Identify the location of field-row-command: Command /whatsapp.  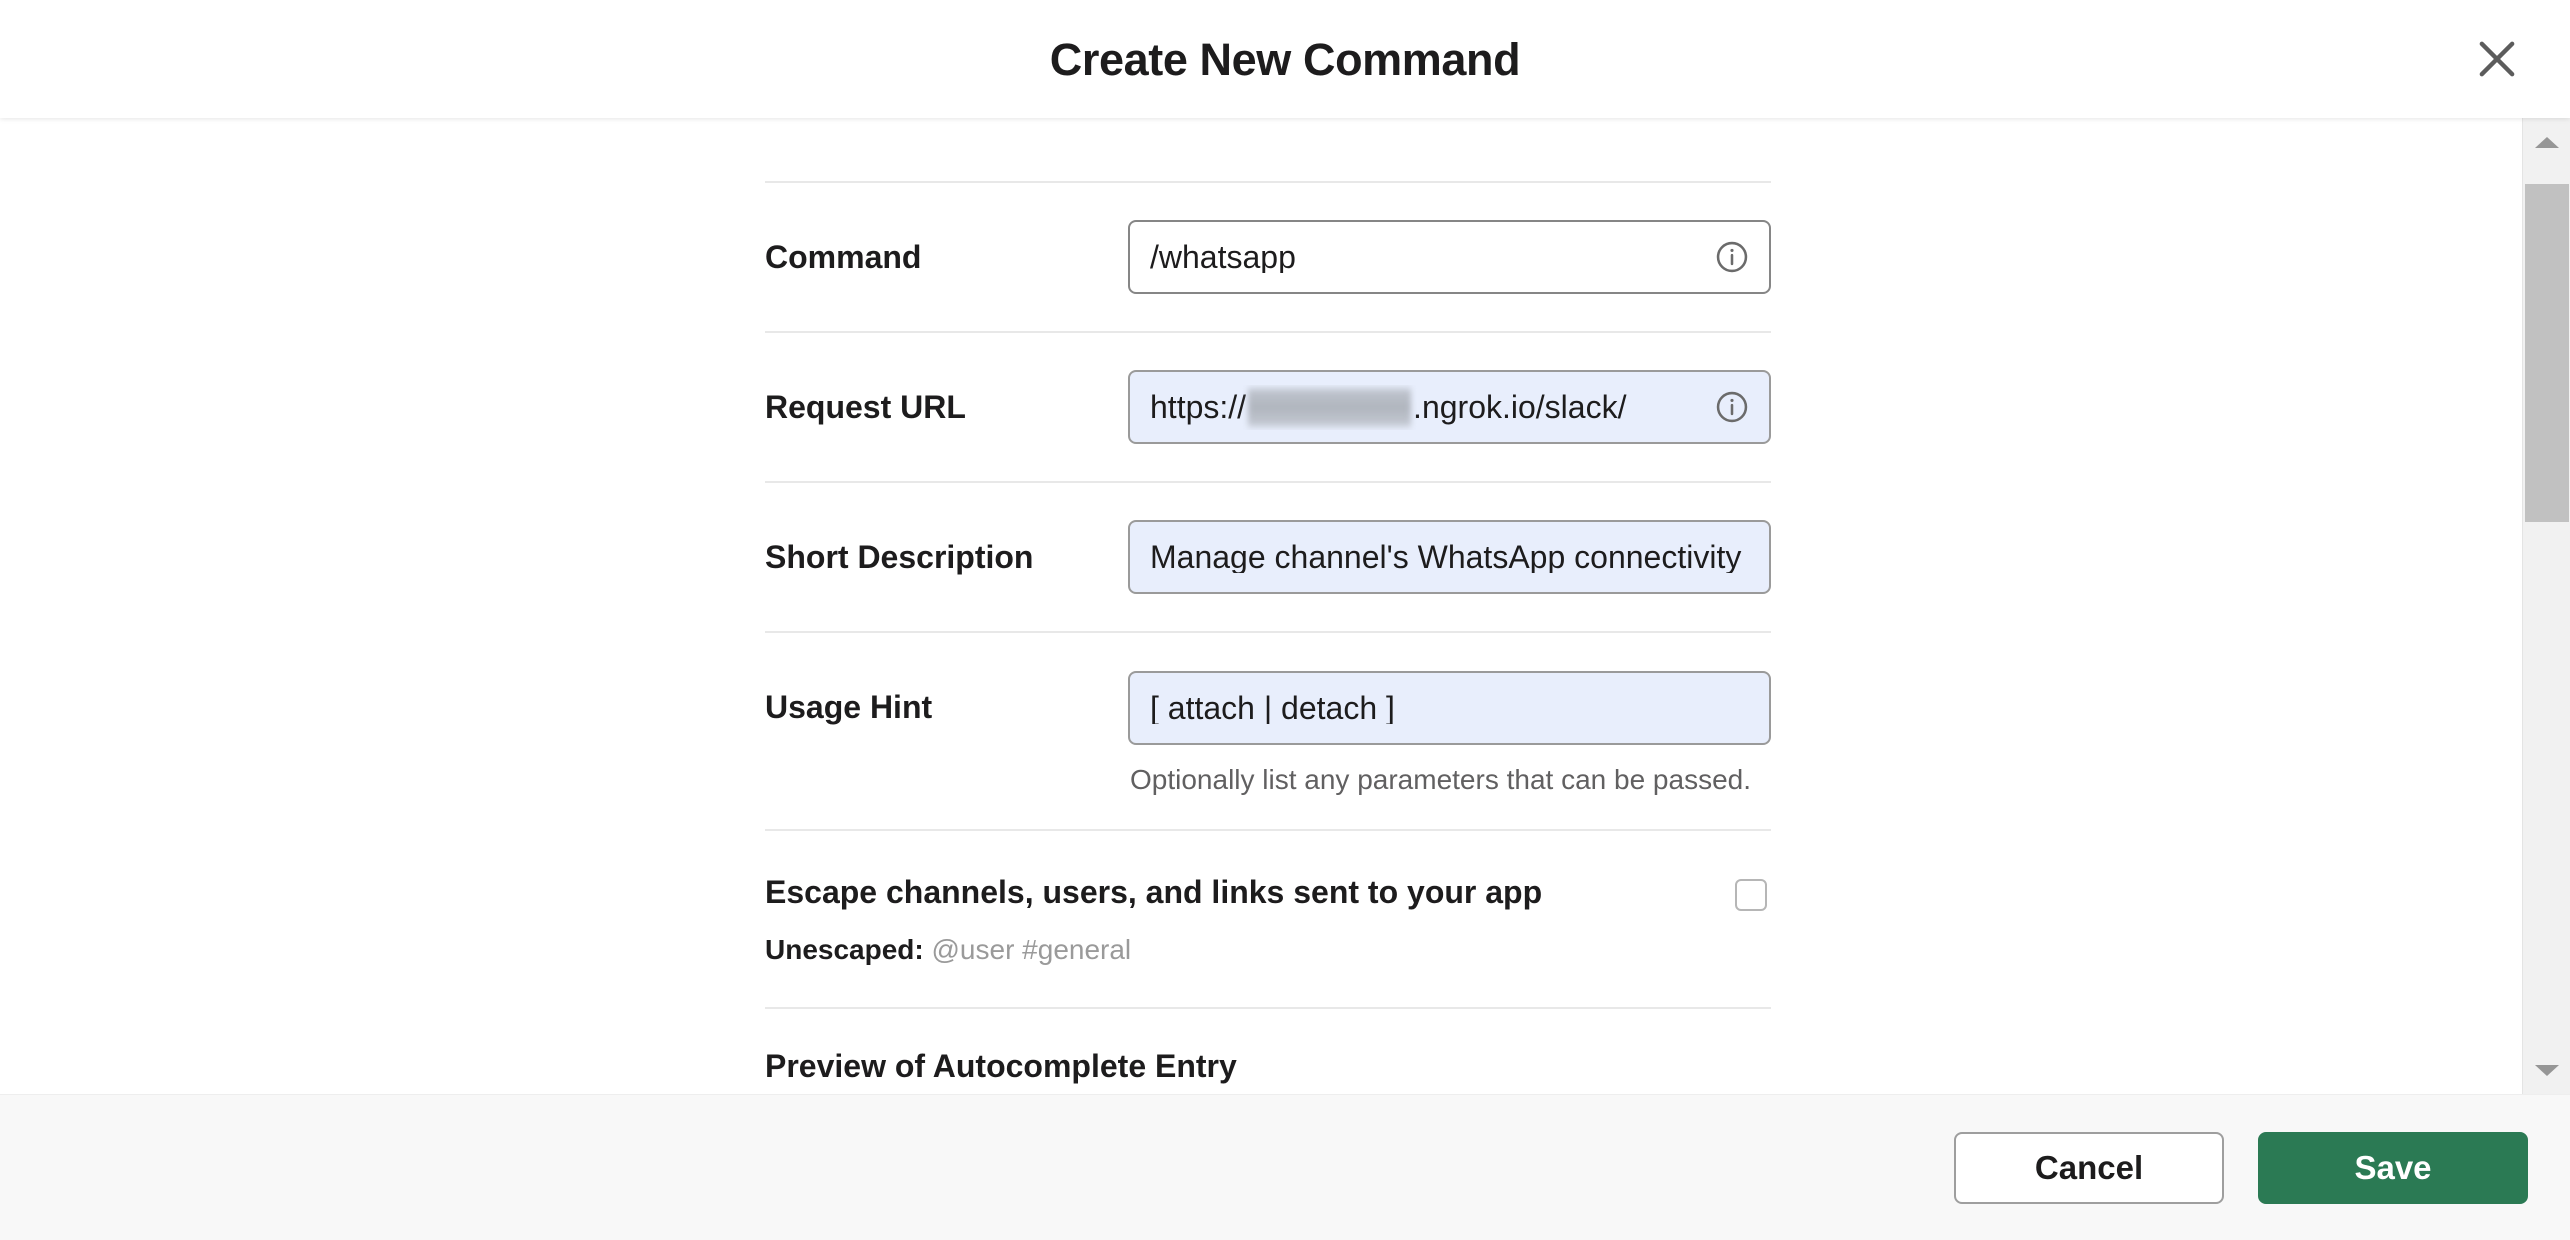
(1268, 257).